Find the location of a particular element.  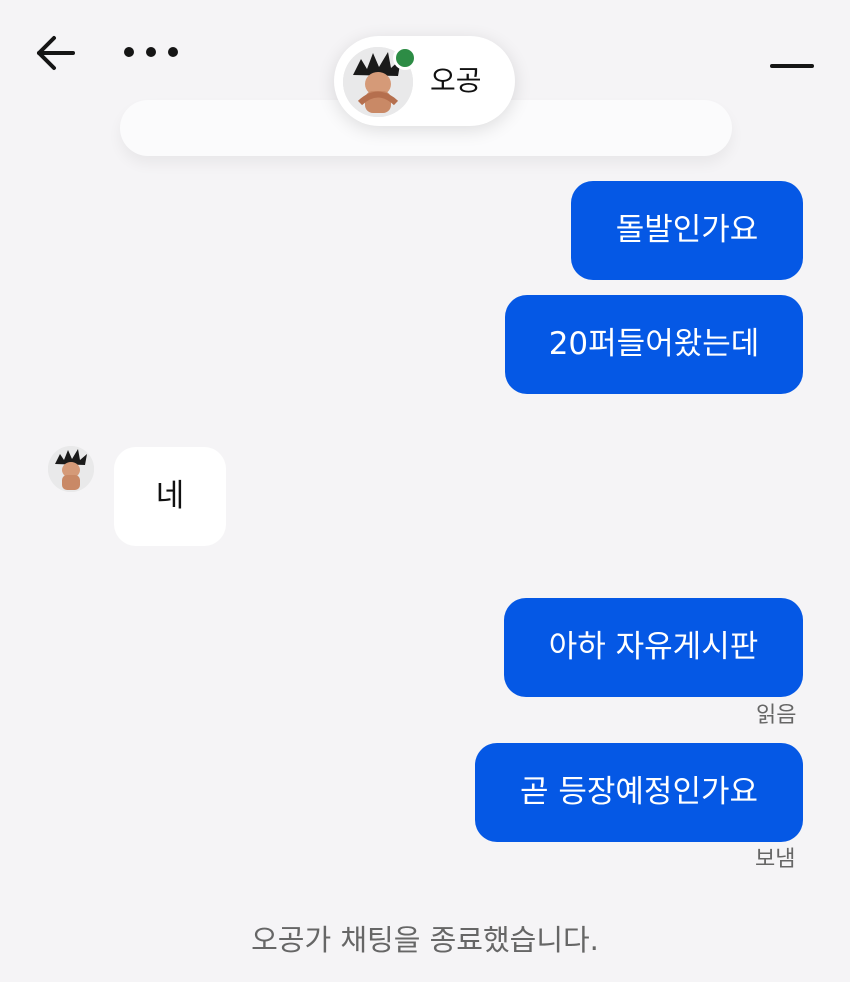

message-text: 네 is located at coordinates (170, 496).